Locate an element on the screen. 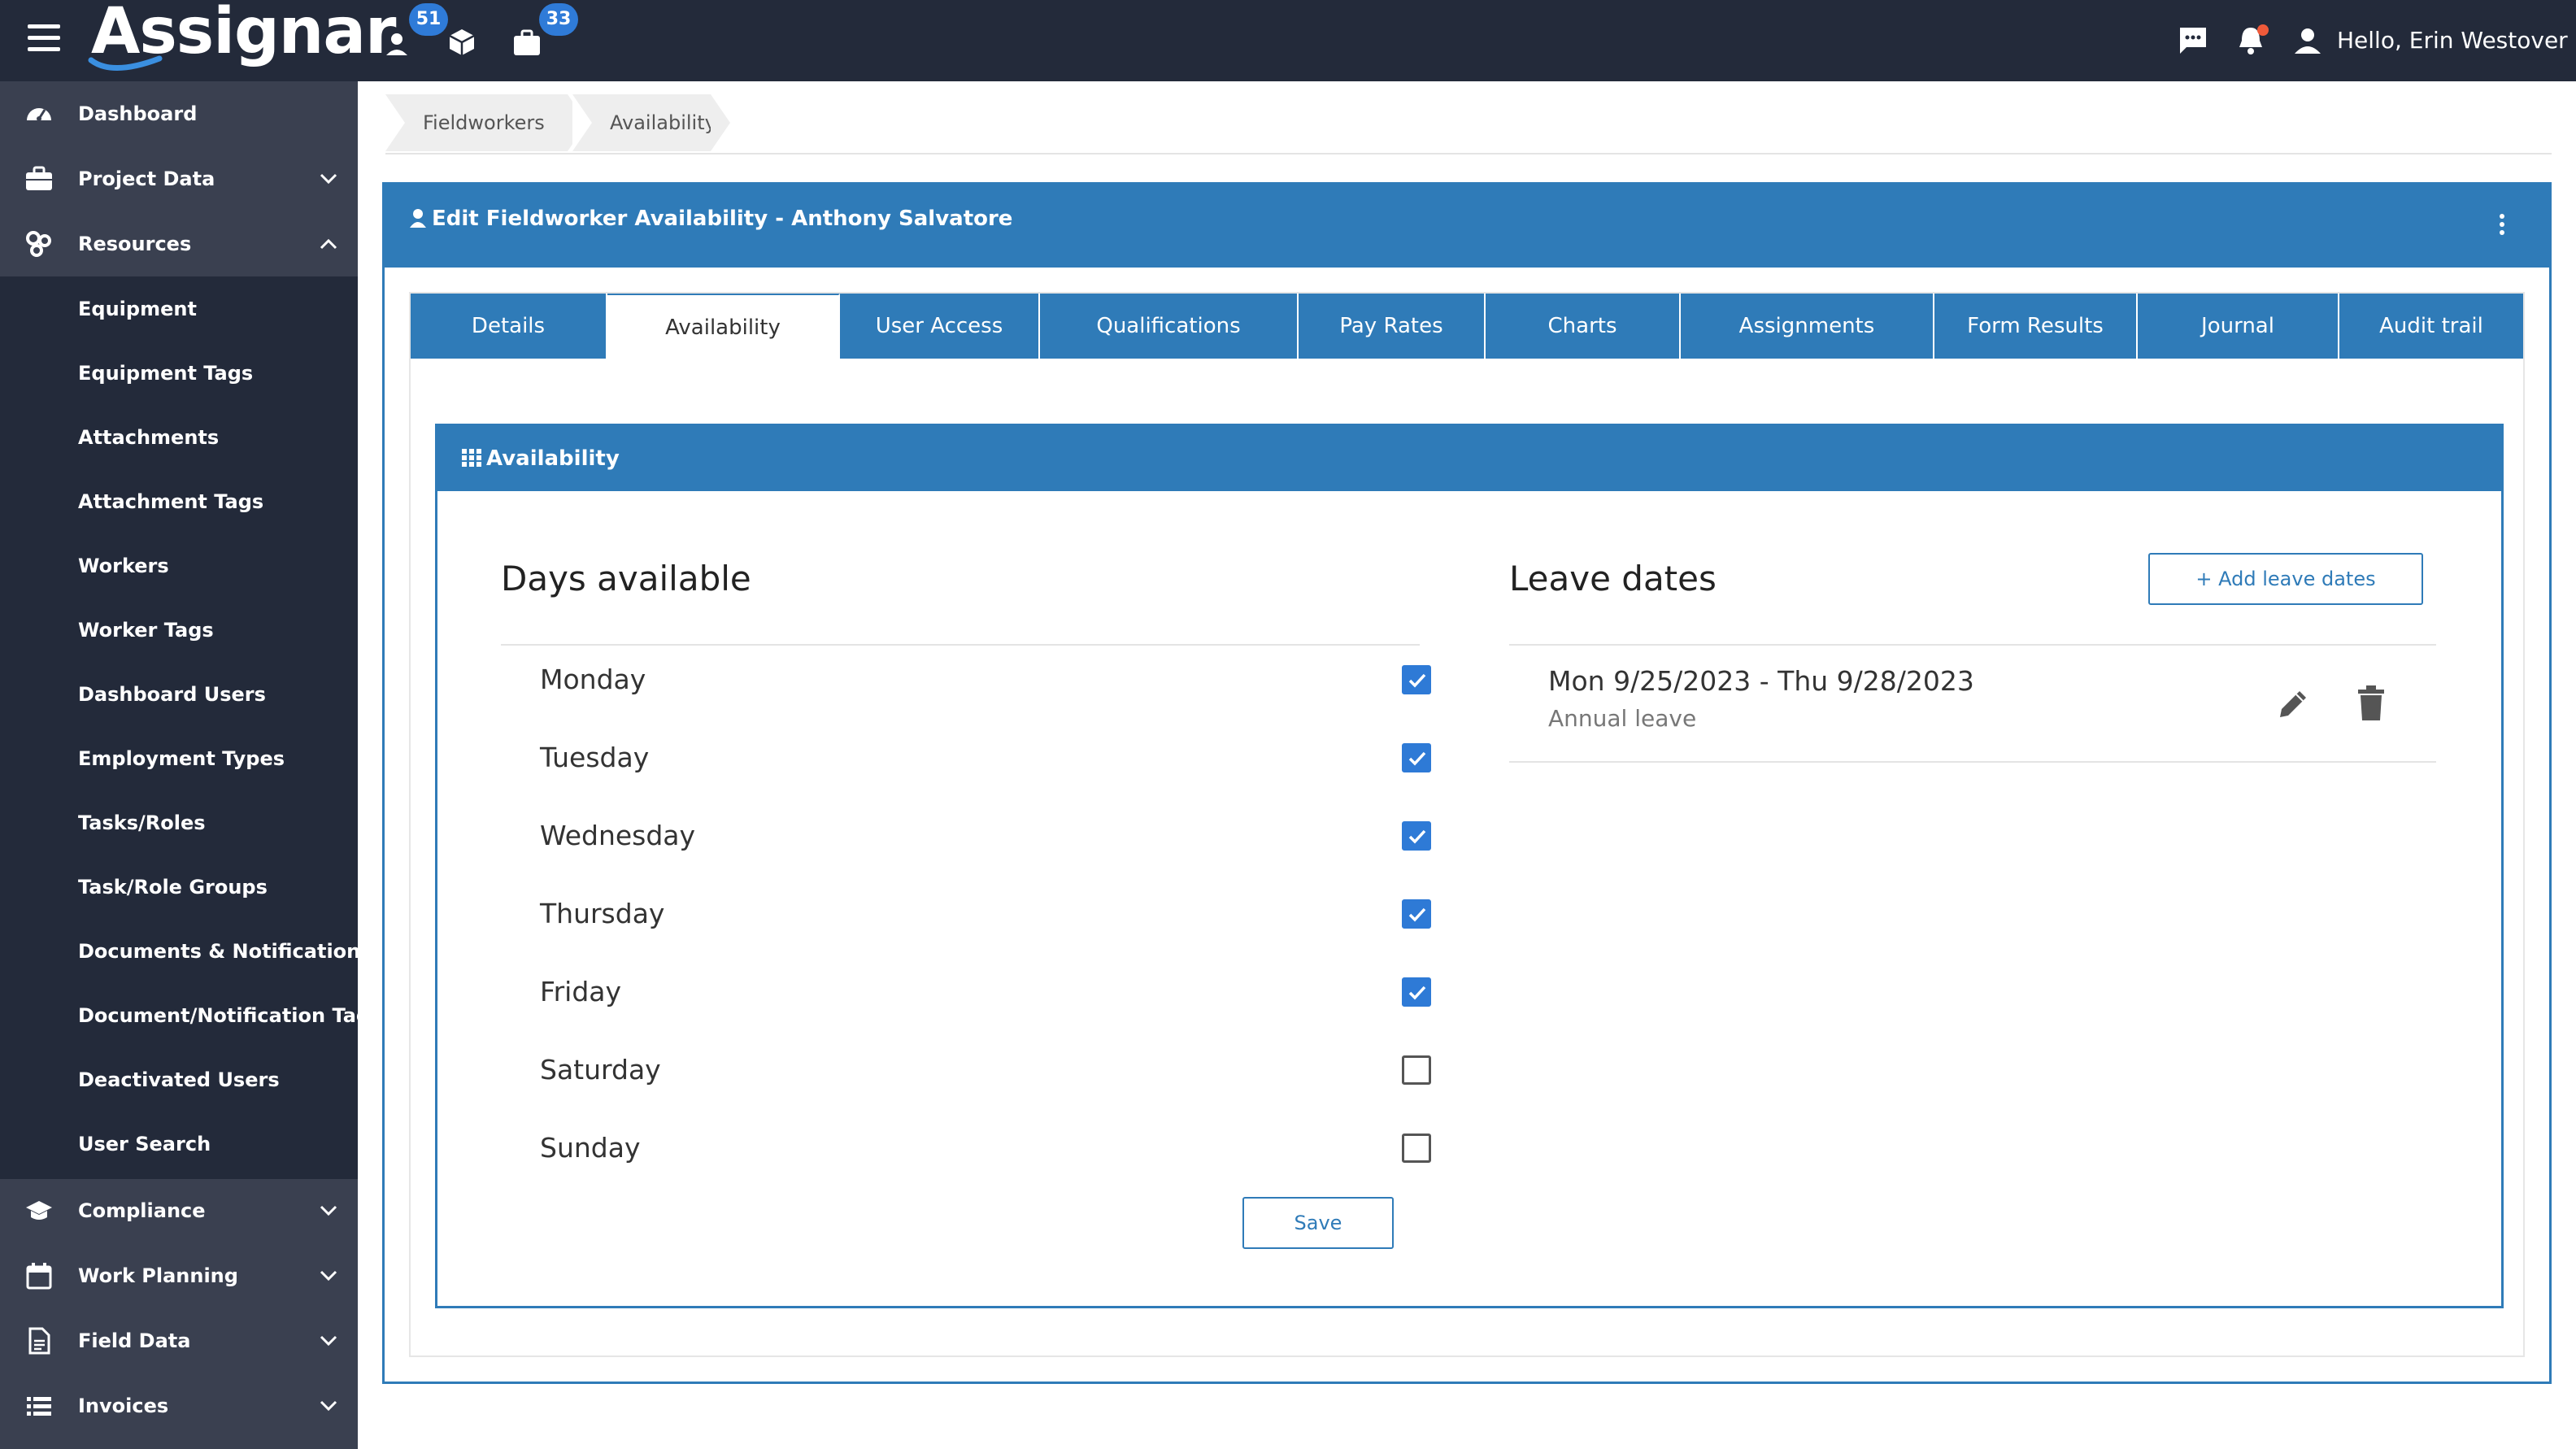 The width and height of the screenshot is (2576, 1449). availability-title: Availability is located at coordinates (541, 459).